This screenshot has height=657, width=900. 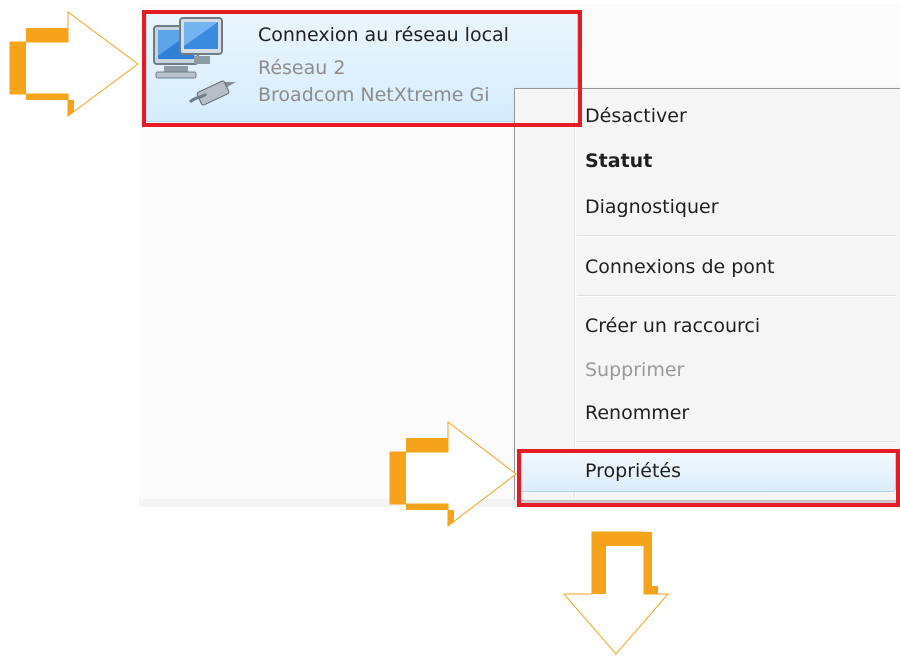 I want to click on menu-item-connexions-de-pont: Connexions de pont, so click(x=679, y=267).